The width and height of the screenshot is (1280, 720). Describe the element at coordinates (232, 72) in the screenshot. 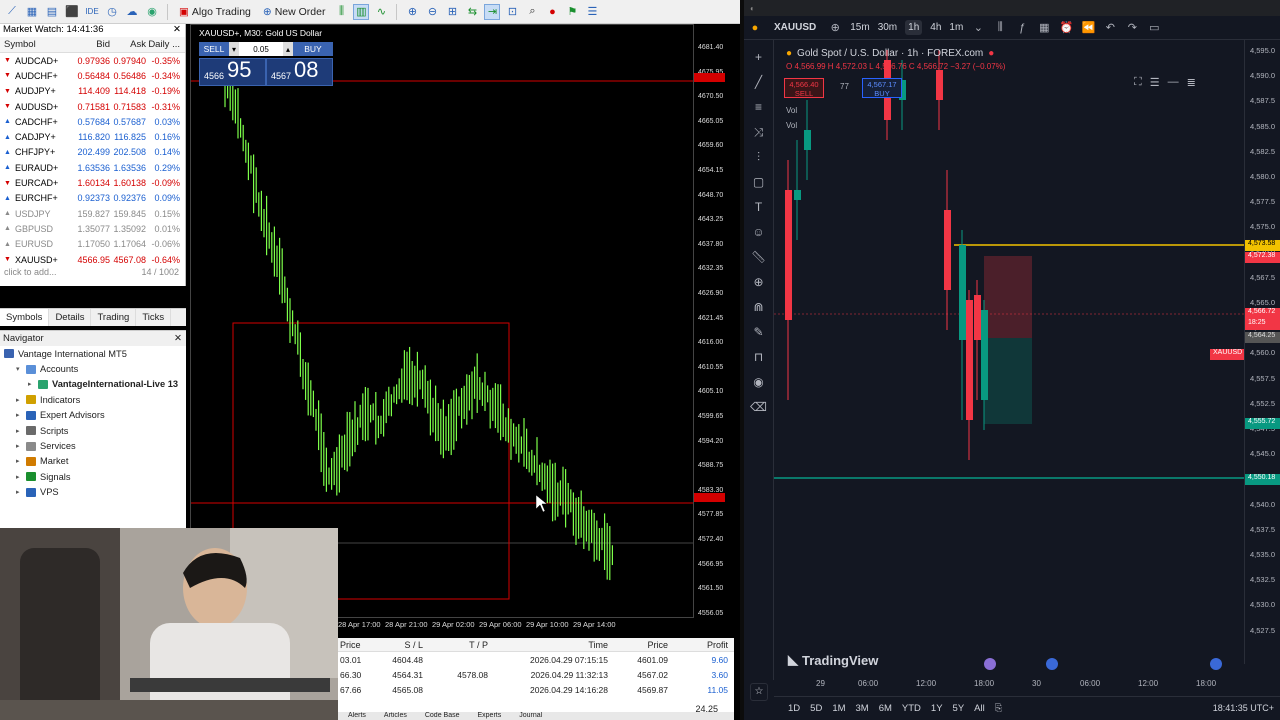

I see `sell-price: 4566 95` at that location.